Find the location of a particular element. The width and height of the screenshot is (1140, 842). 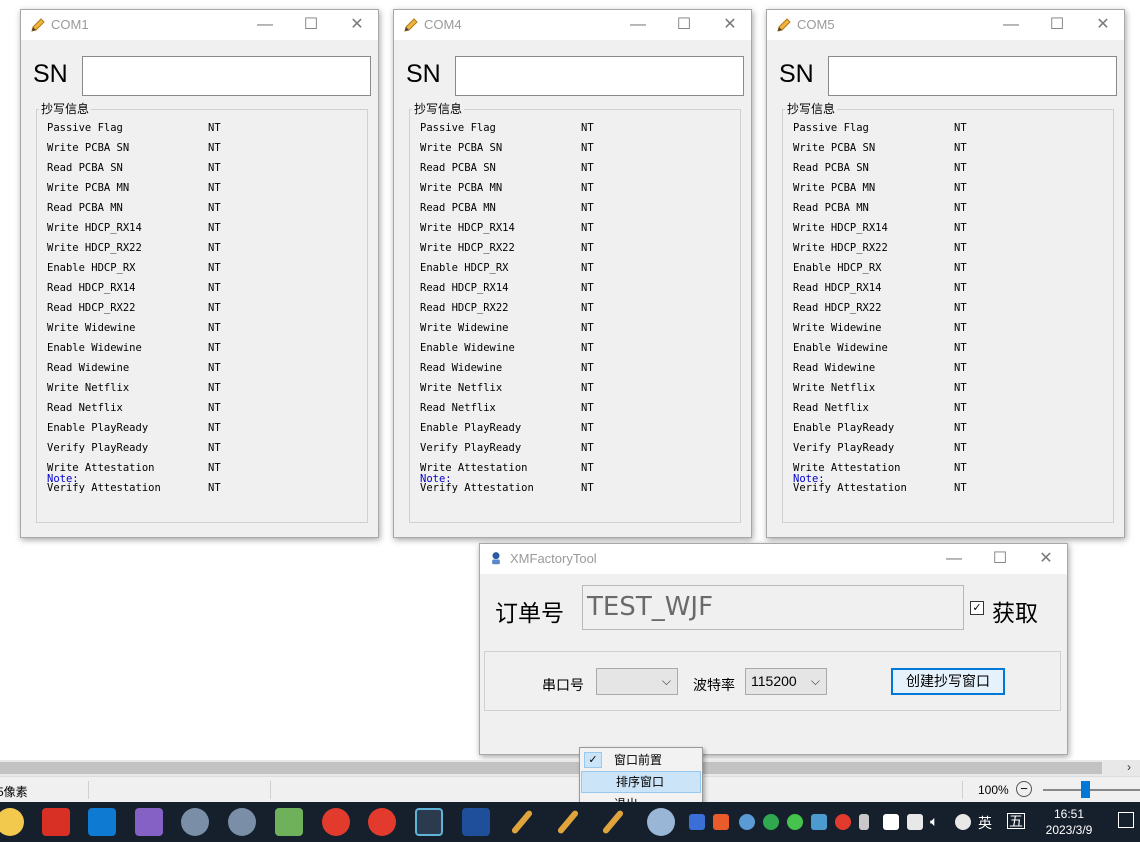

info-row: Write HDCP_RX22 NT is located at coordinates (880, 248).